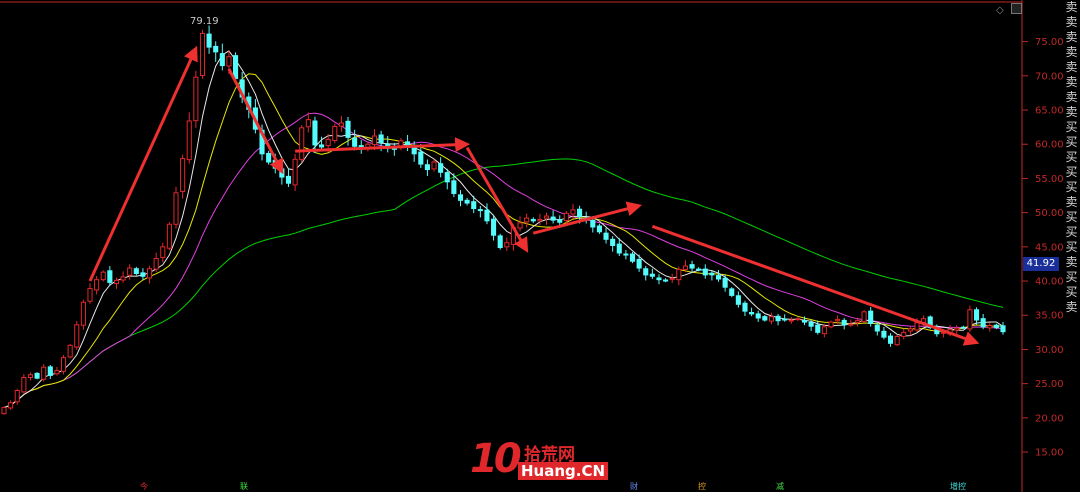 The height and width of the screenshot is (492, 1080). Describe the element at coordinates (143, 163) in the screenshot. I see `trend-arrow` at that location.